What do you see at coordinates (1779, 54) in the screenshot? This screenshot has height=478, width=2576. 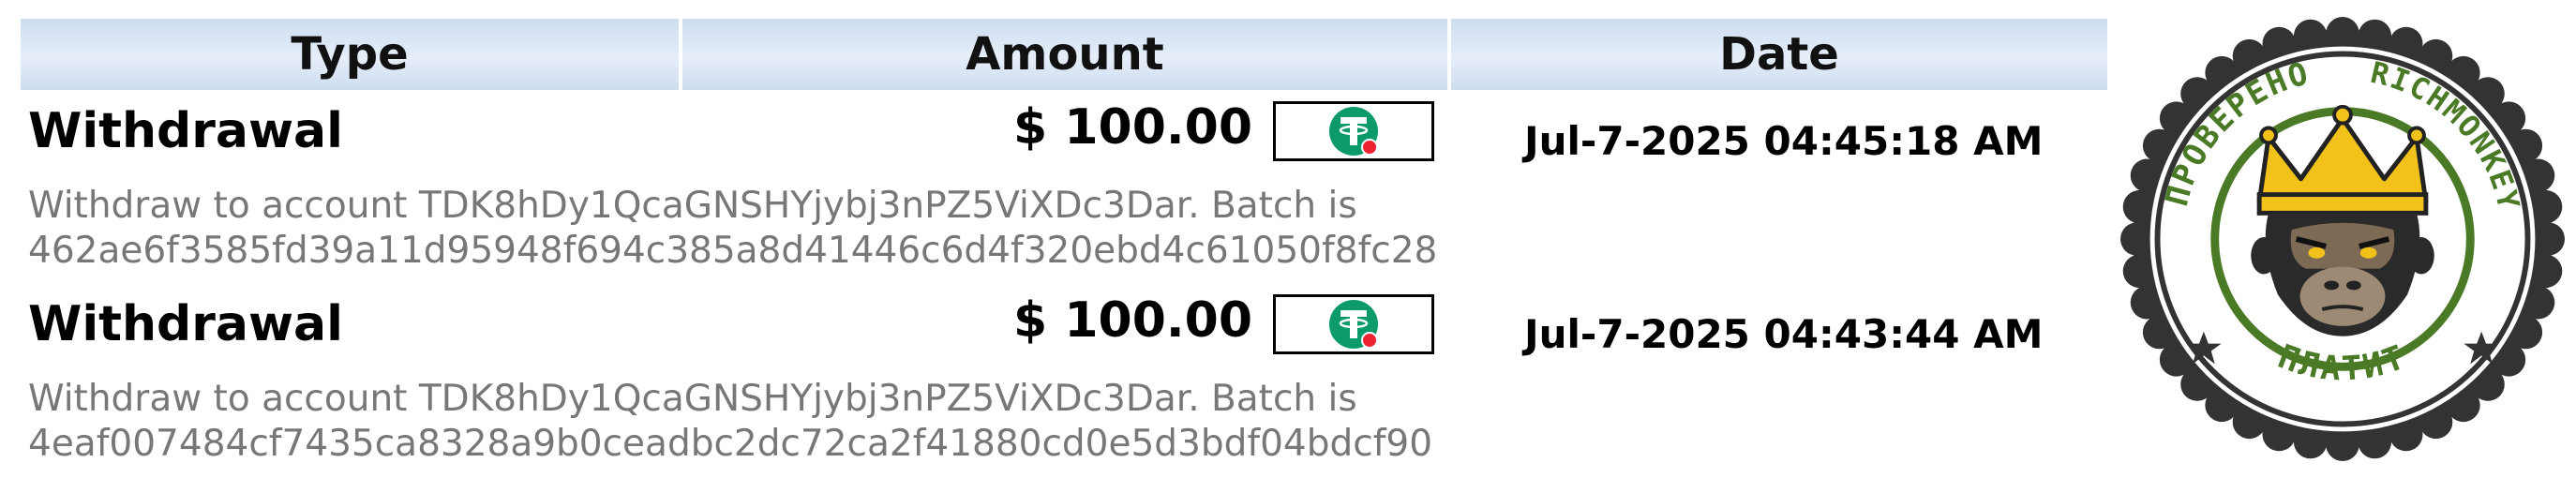 I see `column-header-date: Date` at bounding box center [1779, 54].